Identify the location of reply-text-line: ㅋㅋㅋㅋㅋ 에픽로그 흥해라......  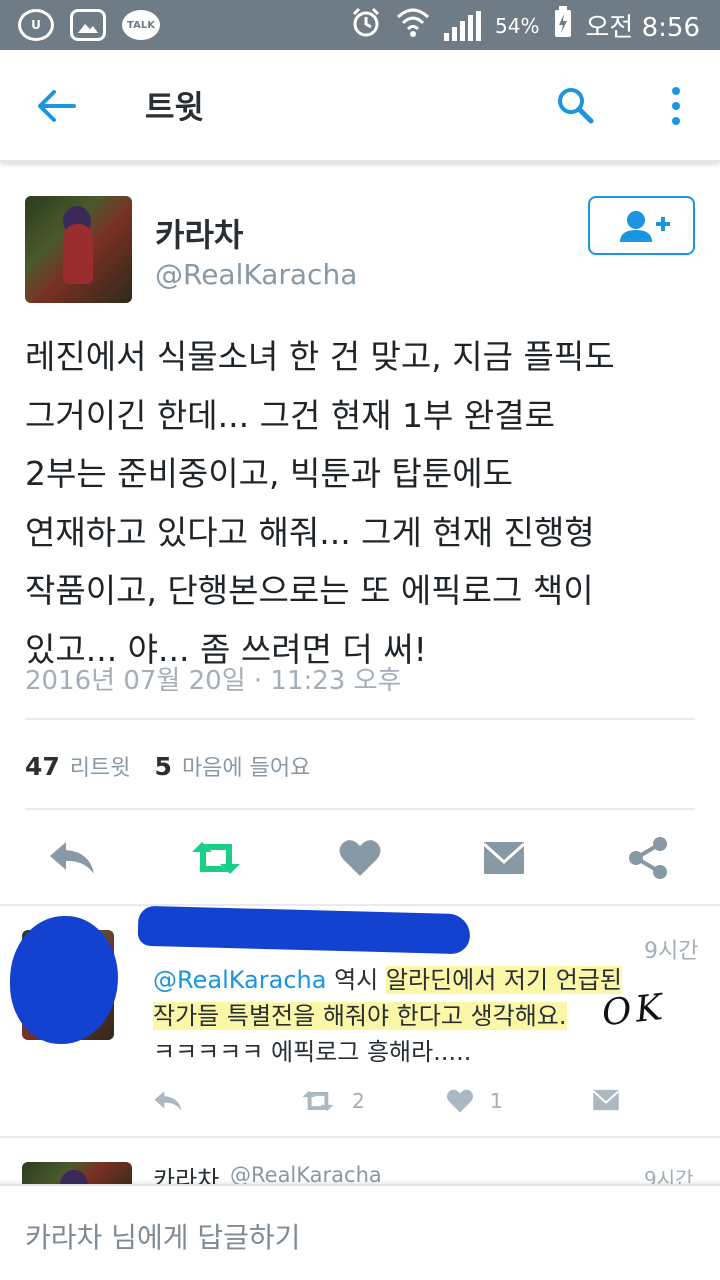
(312, 1052).